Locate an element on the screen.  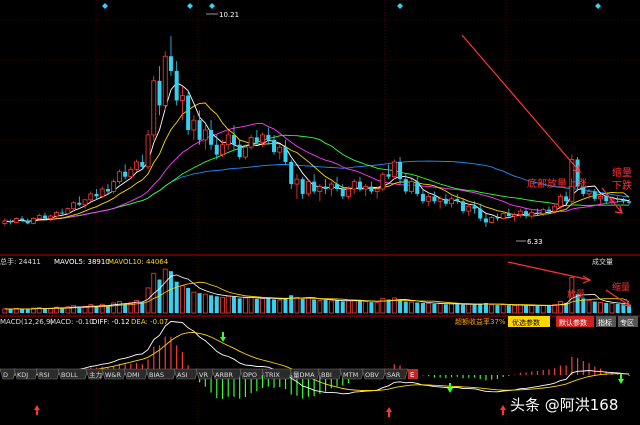
indicator-tab-end: E is located at coordinates (413, 374).